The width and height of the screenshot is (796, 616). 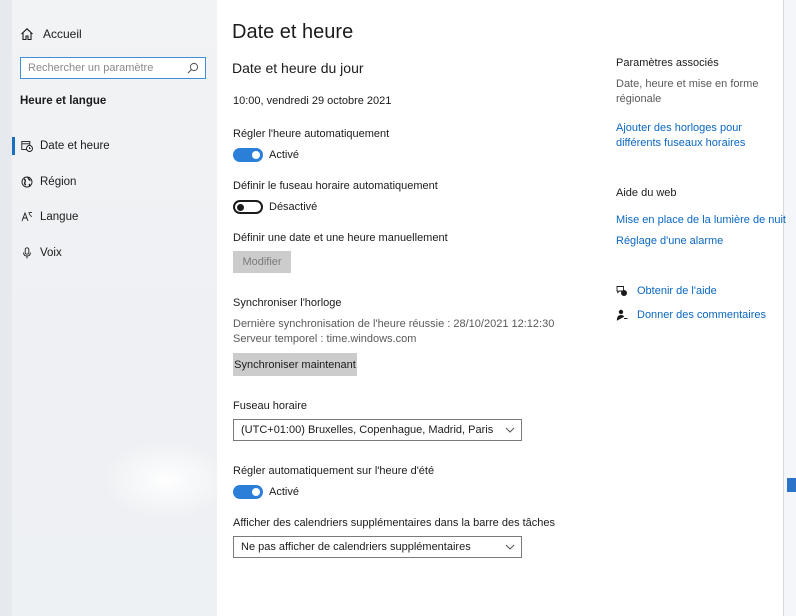 I want to click on current-datetime: 10:00, vendredi 29 octobre 2021, so click(x=312, y=101).